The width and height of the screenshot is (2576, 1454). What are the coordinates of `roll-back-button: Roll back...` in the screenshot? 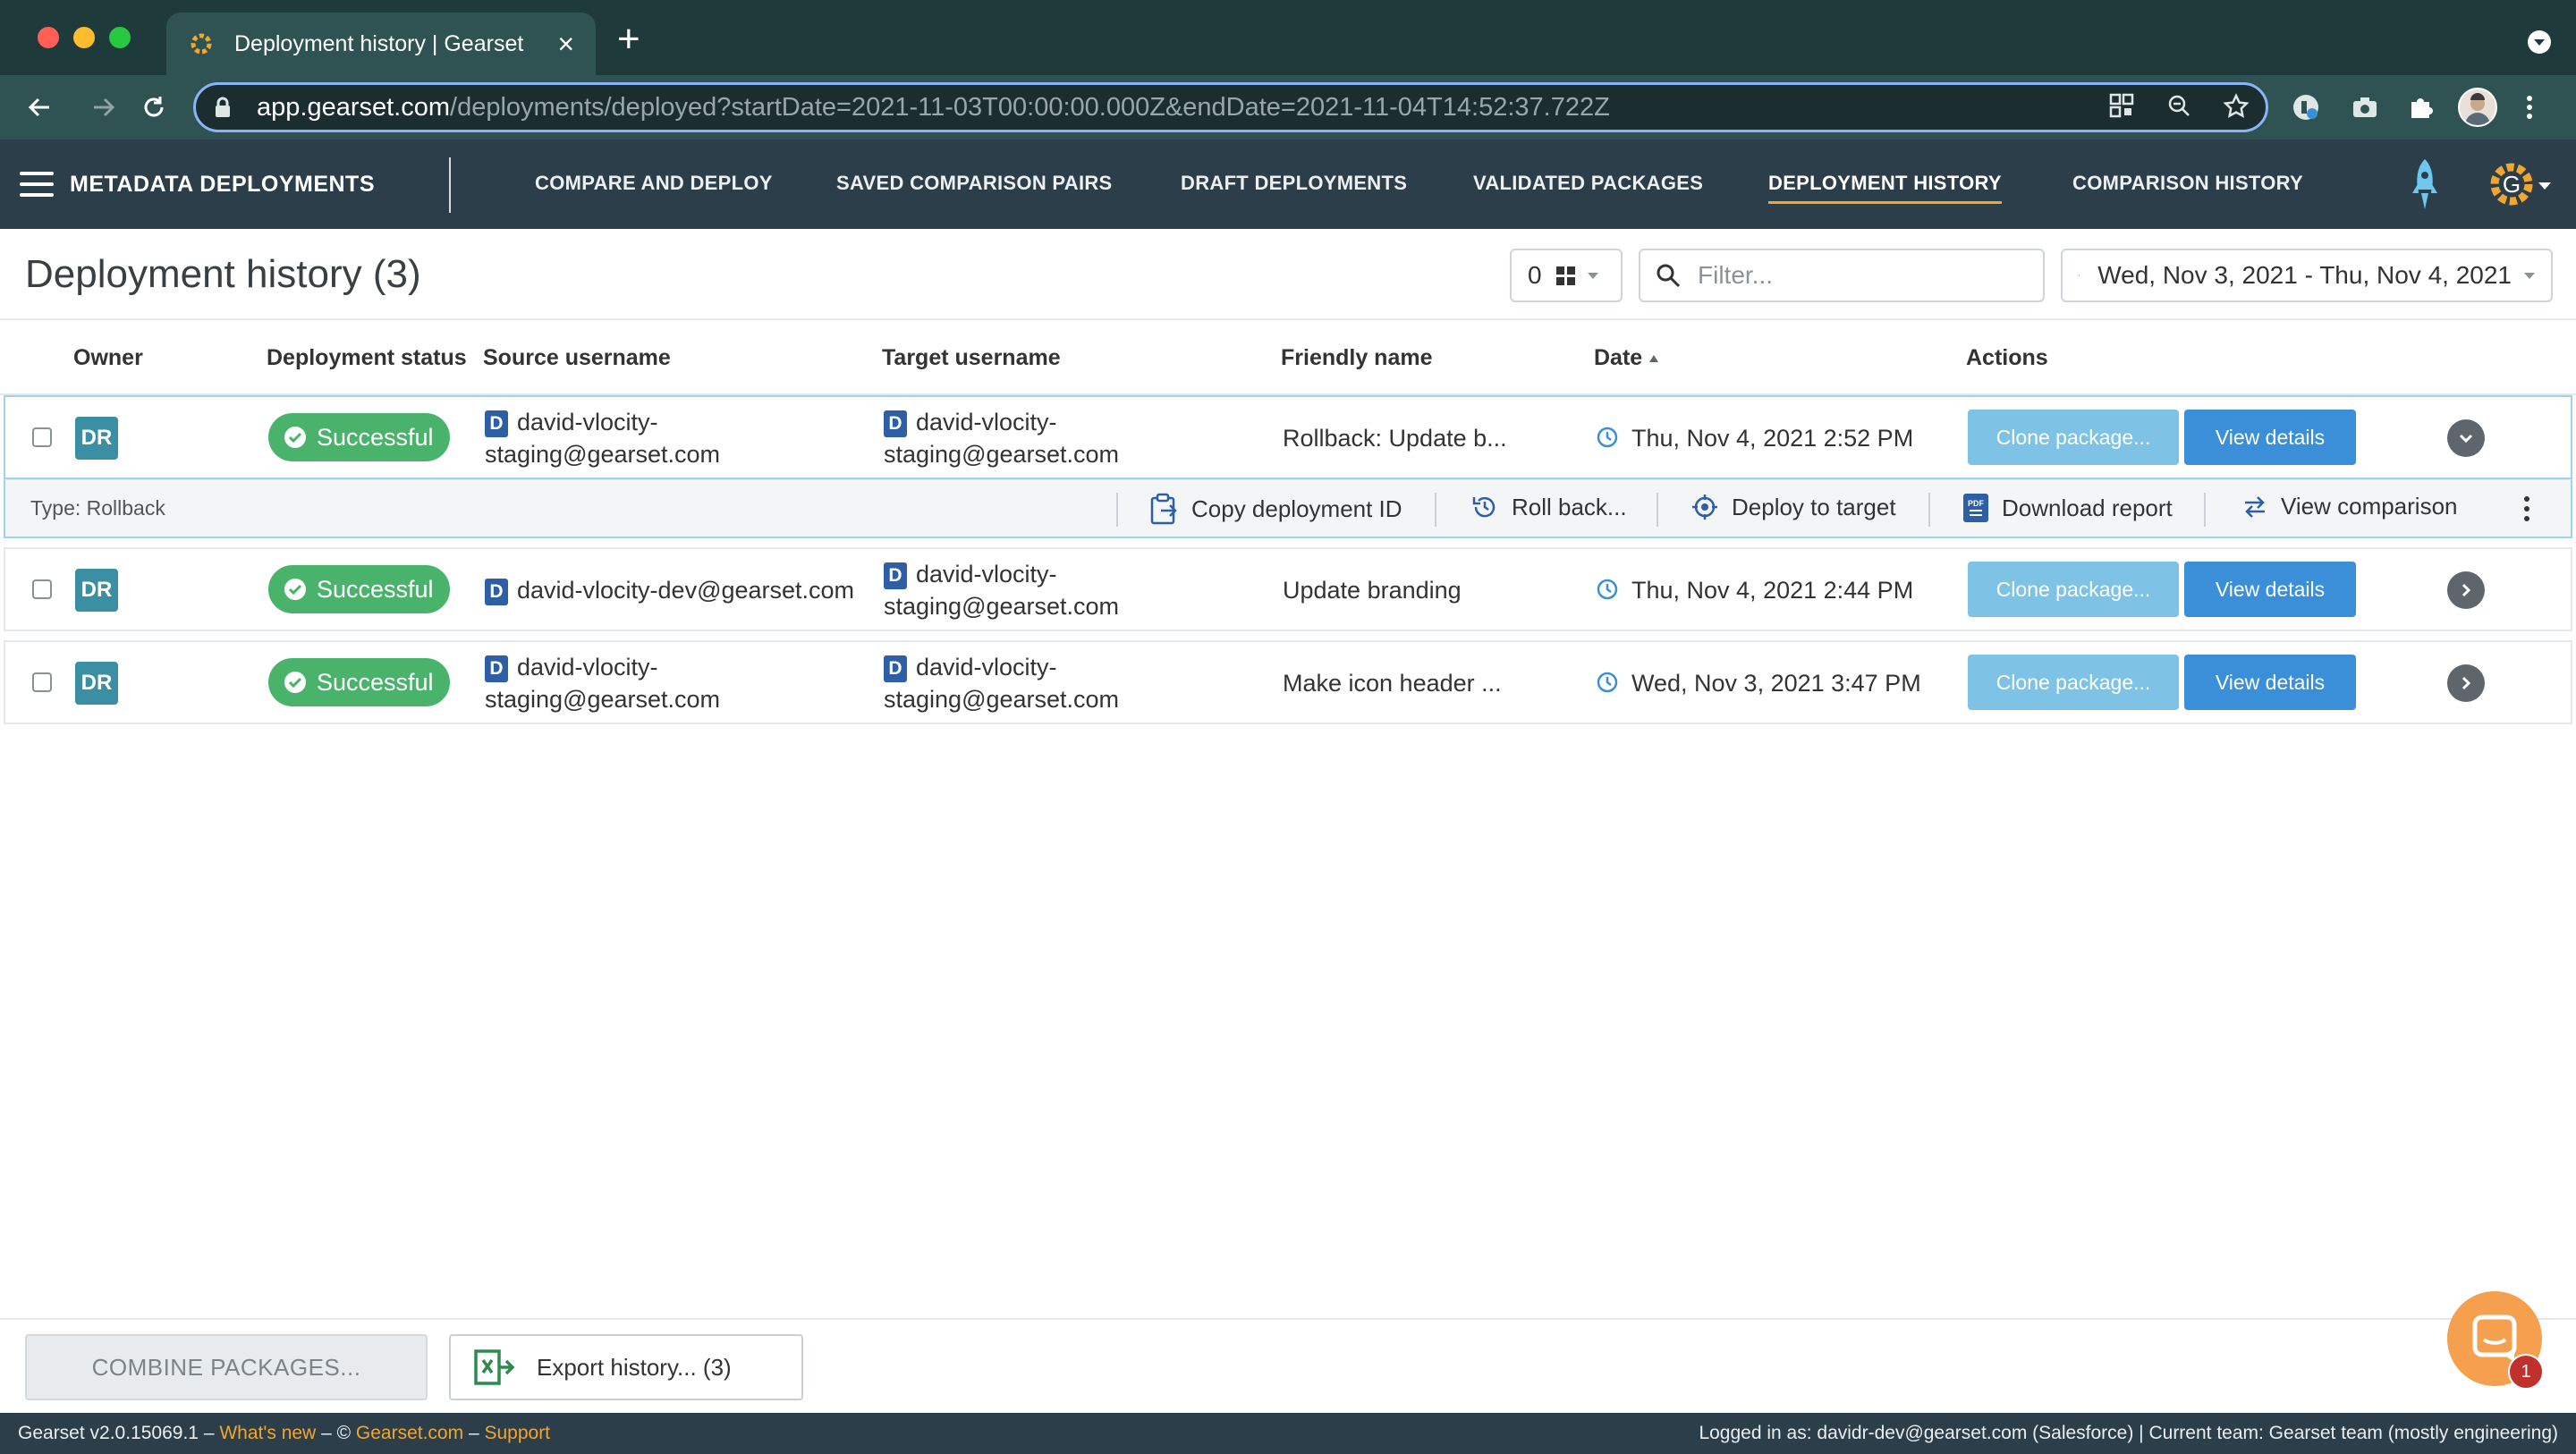 It's located at (1548, 507).